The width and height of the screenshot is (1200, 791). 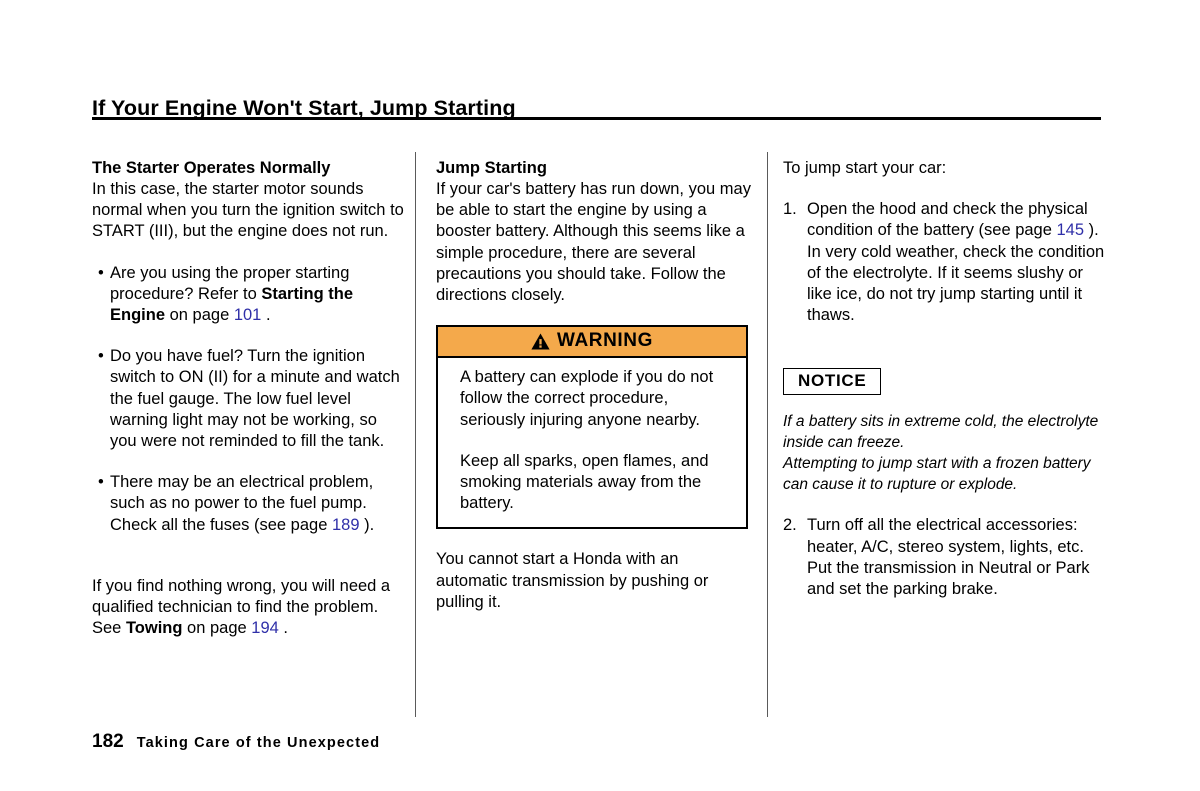 I want to click on page-footer: 182 Taking Care of the Unexpected, so click(x=236, y=742).